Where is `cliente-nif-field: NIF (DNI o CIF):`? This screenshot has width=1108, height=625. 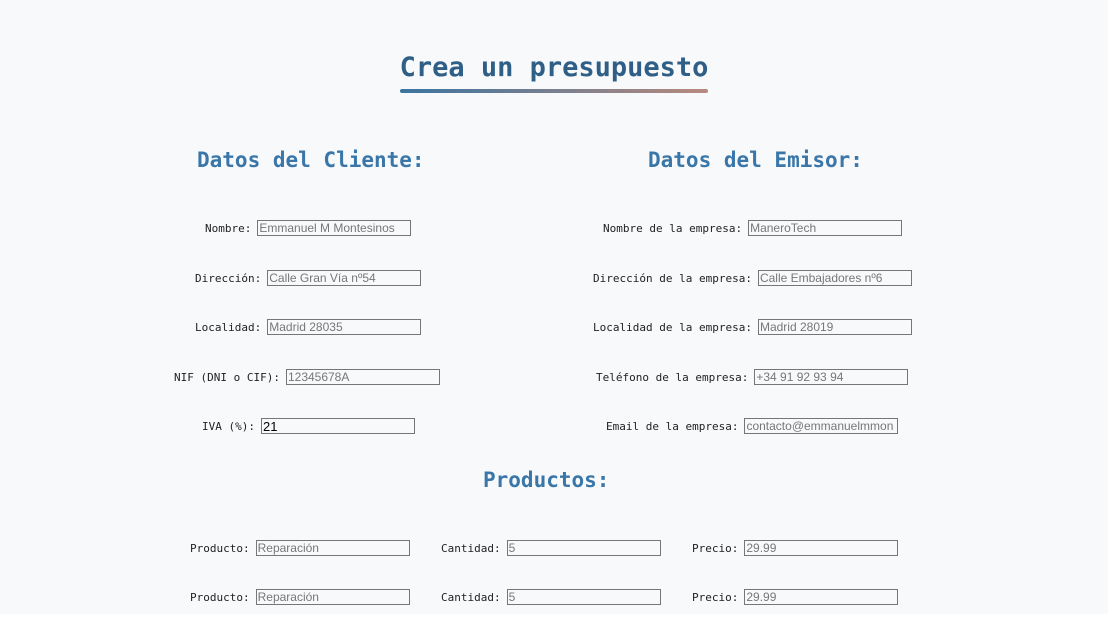
cliente-nif-field: NIF (DNI o CIF): is located at coordinates (307, 377).